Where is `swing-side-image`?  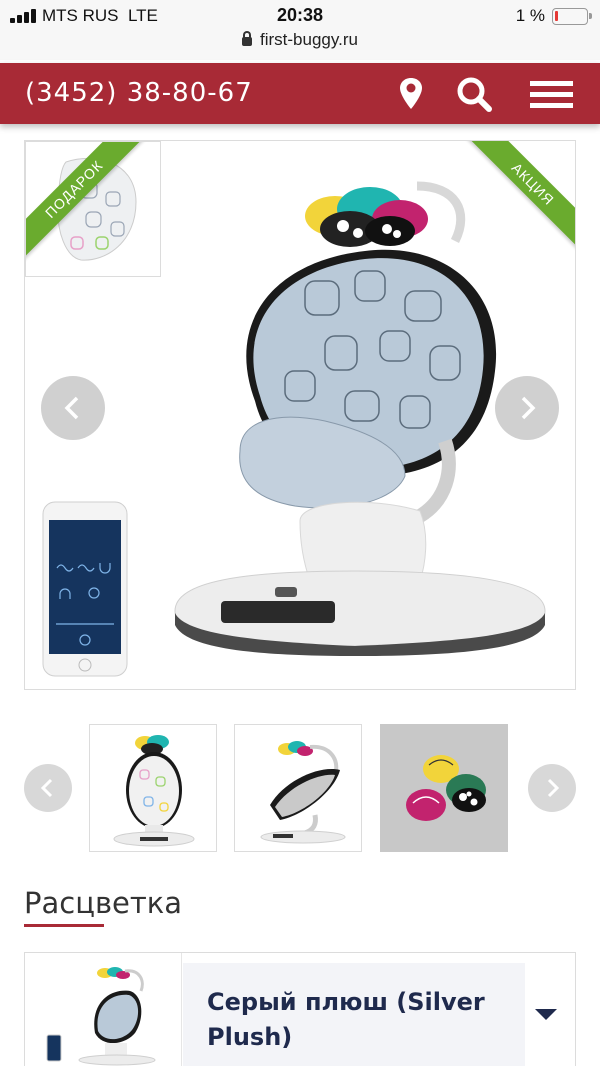
swing-side-image is located at coordinates (303, 792).